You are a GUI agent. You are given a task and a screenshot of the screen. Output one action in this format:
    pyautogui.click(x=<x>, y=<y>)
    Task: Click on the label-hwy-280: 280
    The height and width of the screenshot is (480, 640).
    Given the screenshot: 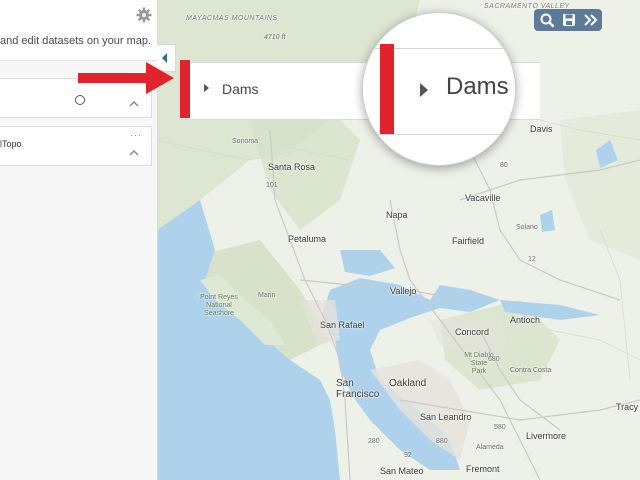 What is the action you would take?
    pyautogui.click(x=374, y=441)
    